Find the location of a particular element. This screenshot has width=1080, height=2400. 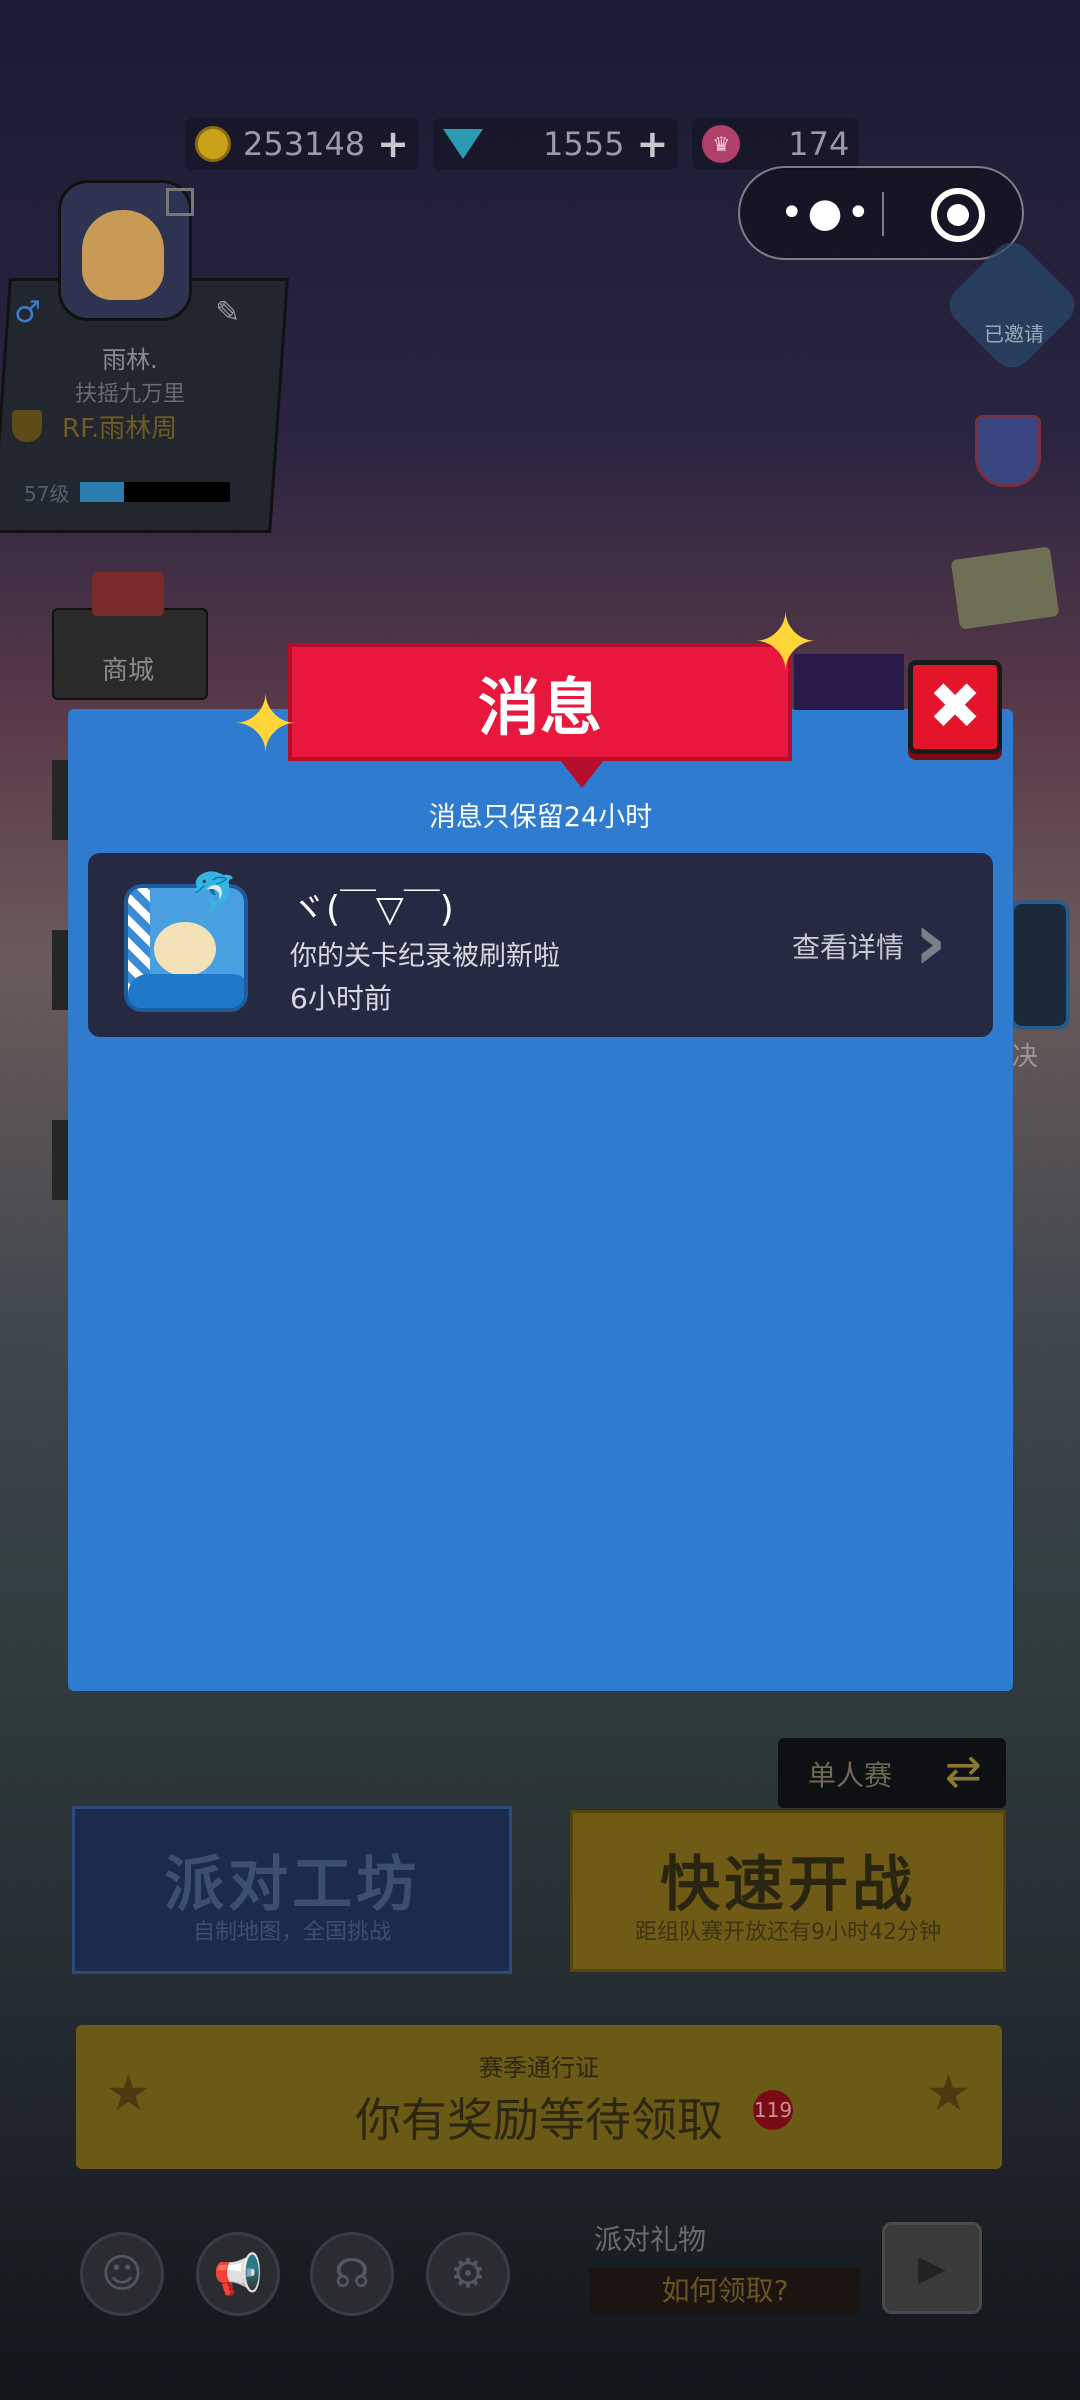

season-pass-message: 你有奖励等待领取 is located at coordinates (539, 2120).